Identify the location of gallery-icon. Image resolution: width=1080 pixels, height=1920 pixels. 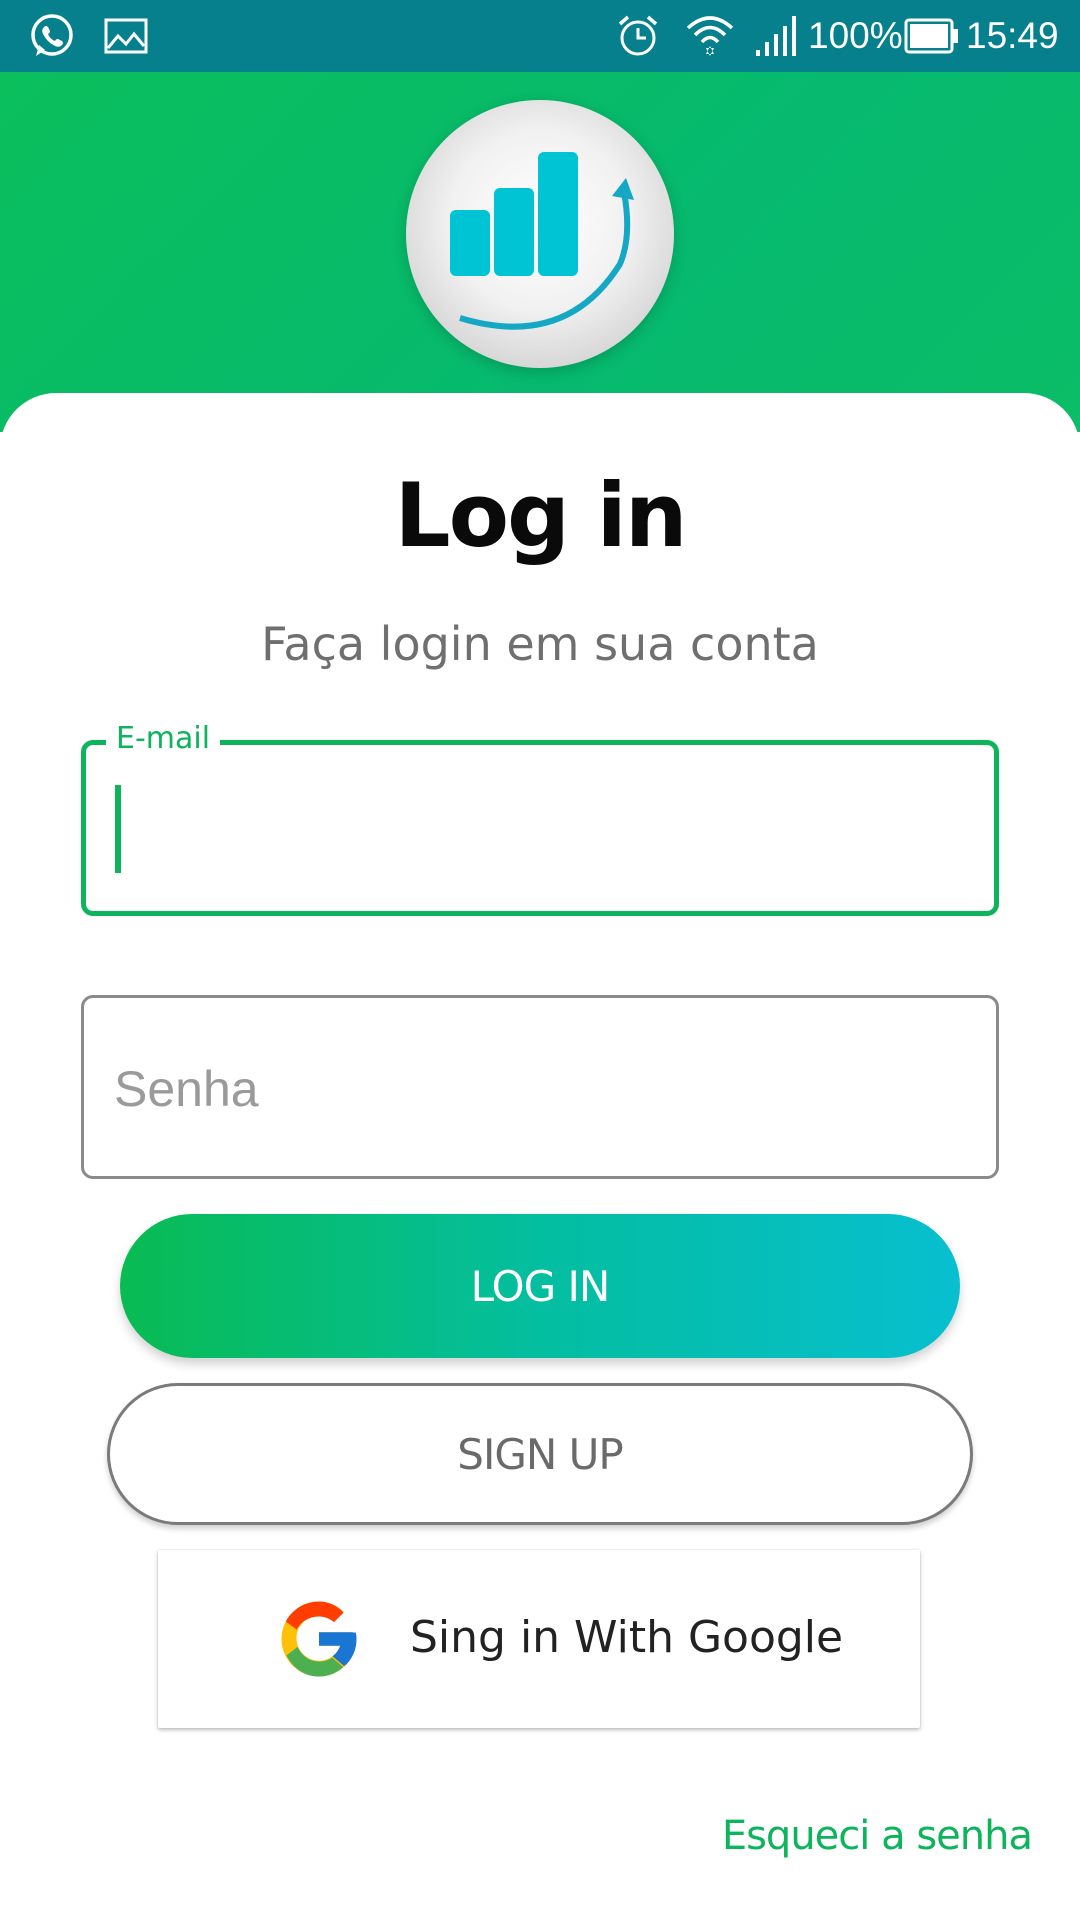
(126, 36).